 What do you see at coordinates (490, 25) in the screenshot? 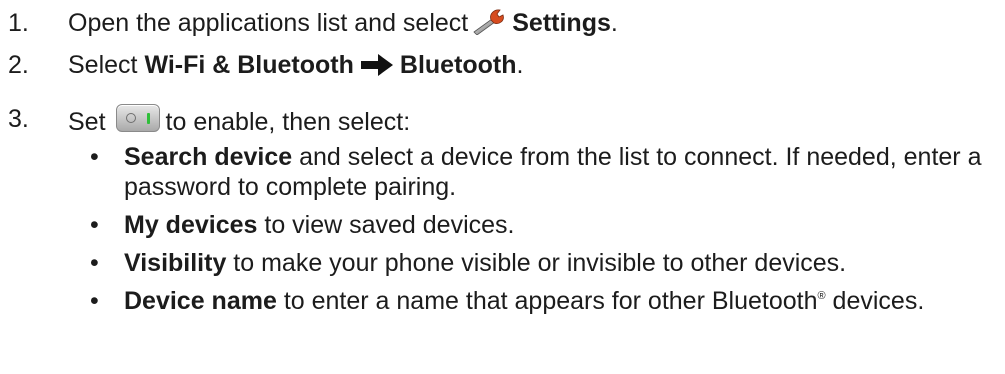
I see `wrench-icon` at bounding box center [490, 25].